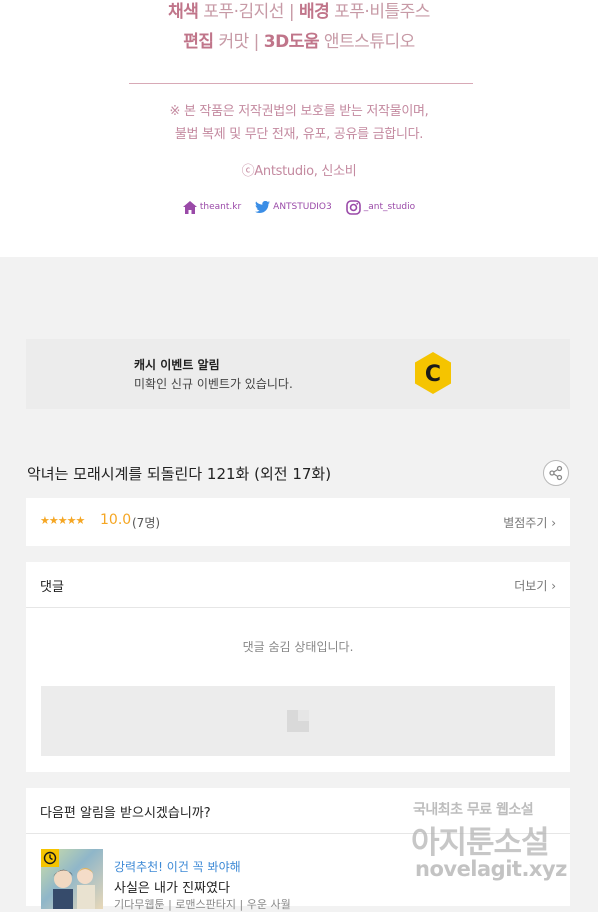 This screenshot has height=912, width=598. Describe the element at coordinates (298, 647) in the screenshot. I see `comments-hidden-message: 댓글 숨김 상태입니다.` at that location.